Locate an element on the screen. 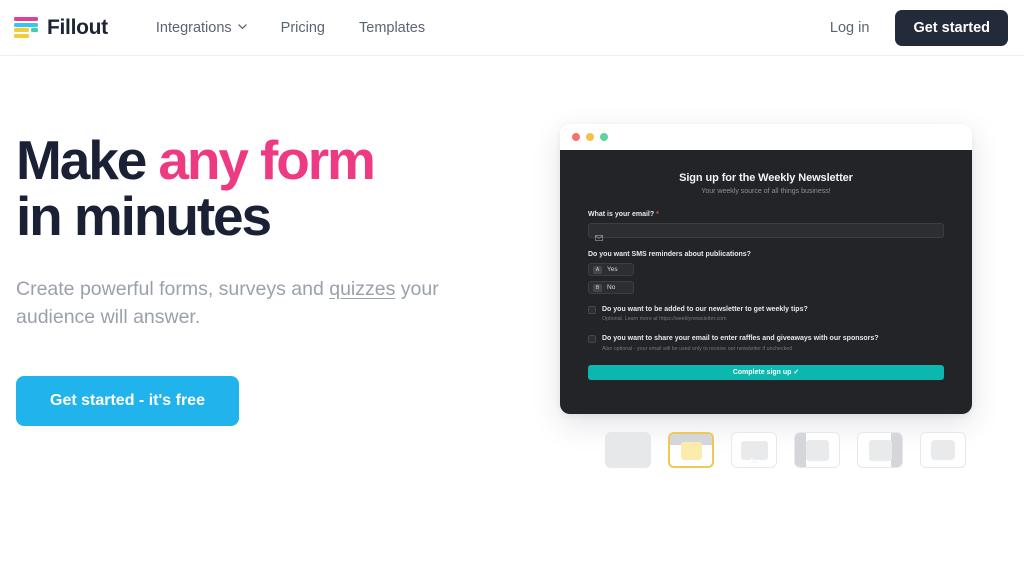 This screenshot has width=1024, height=584. get-started-button: Get started is located at coordinates (951, 27).